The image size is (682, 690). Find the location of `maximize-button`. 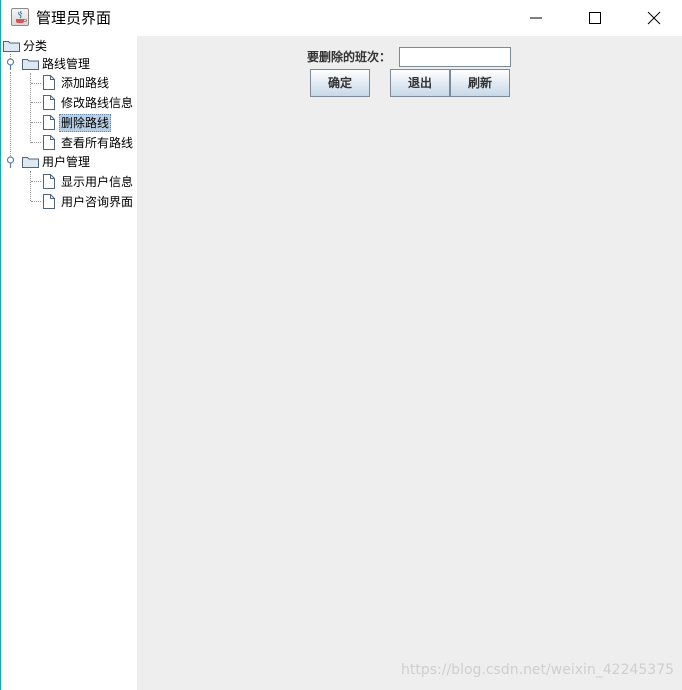

maximize-button is located at coordinates (595, 18).